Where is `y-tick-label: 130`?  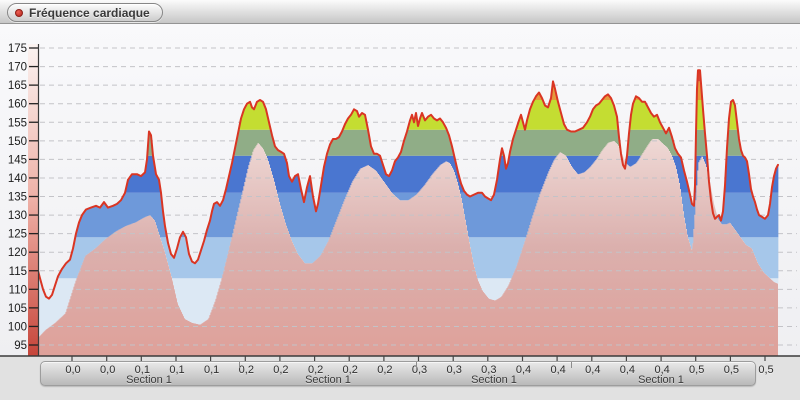
y-tick-label: 130 is located at coordinates (17, 216).